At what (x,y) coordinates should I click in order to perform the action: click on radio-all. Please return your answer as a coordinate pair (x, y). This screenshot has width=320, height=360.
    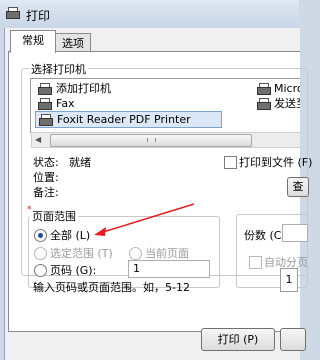
    Looking at the image, I should click on (40, 235).